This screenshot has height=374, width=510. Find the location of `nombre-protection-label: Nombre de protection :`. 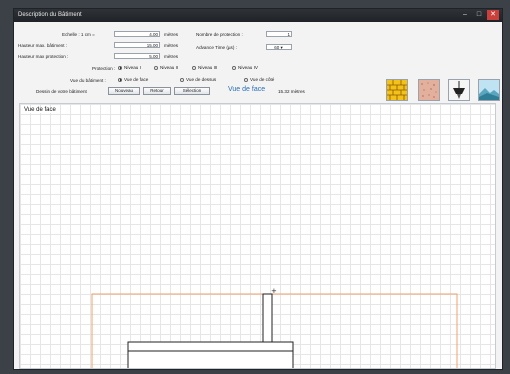

nombre-protection-label: Nombre de protection : is located at coordinates (219, 34).